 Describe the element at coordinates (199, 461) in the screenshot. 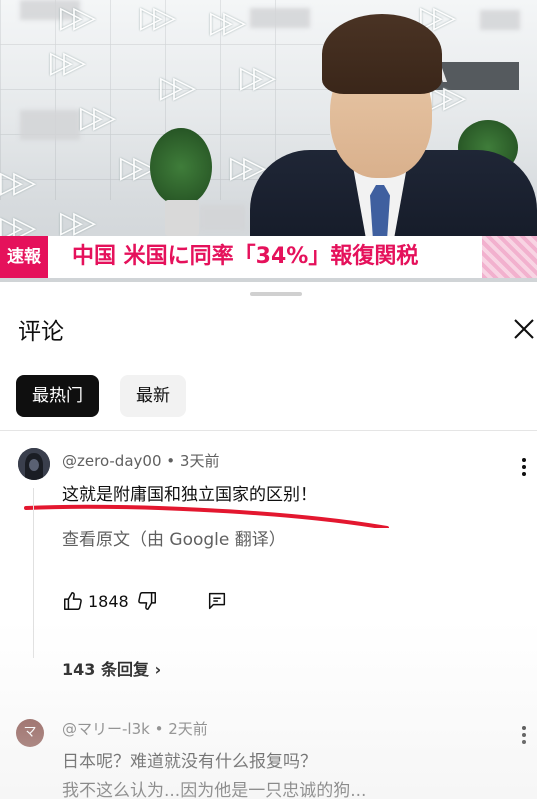

I see `comment-time: 3天前` at that location.